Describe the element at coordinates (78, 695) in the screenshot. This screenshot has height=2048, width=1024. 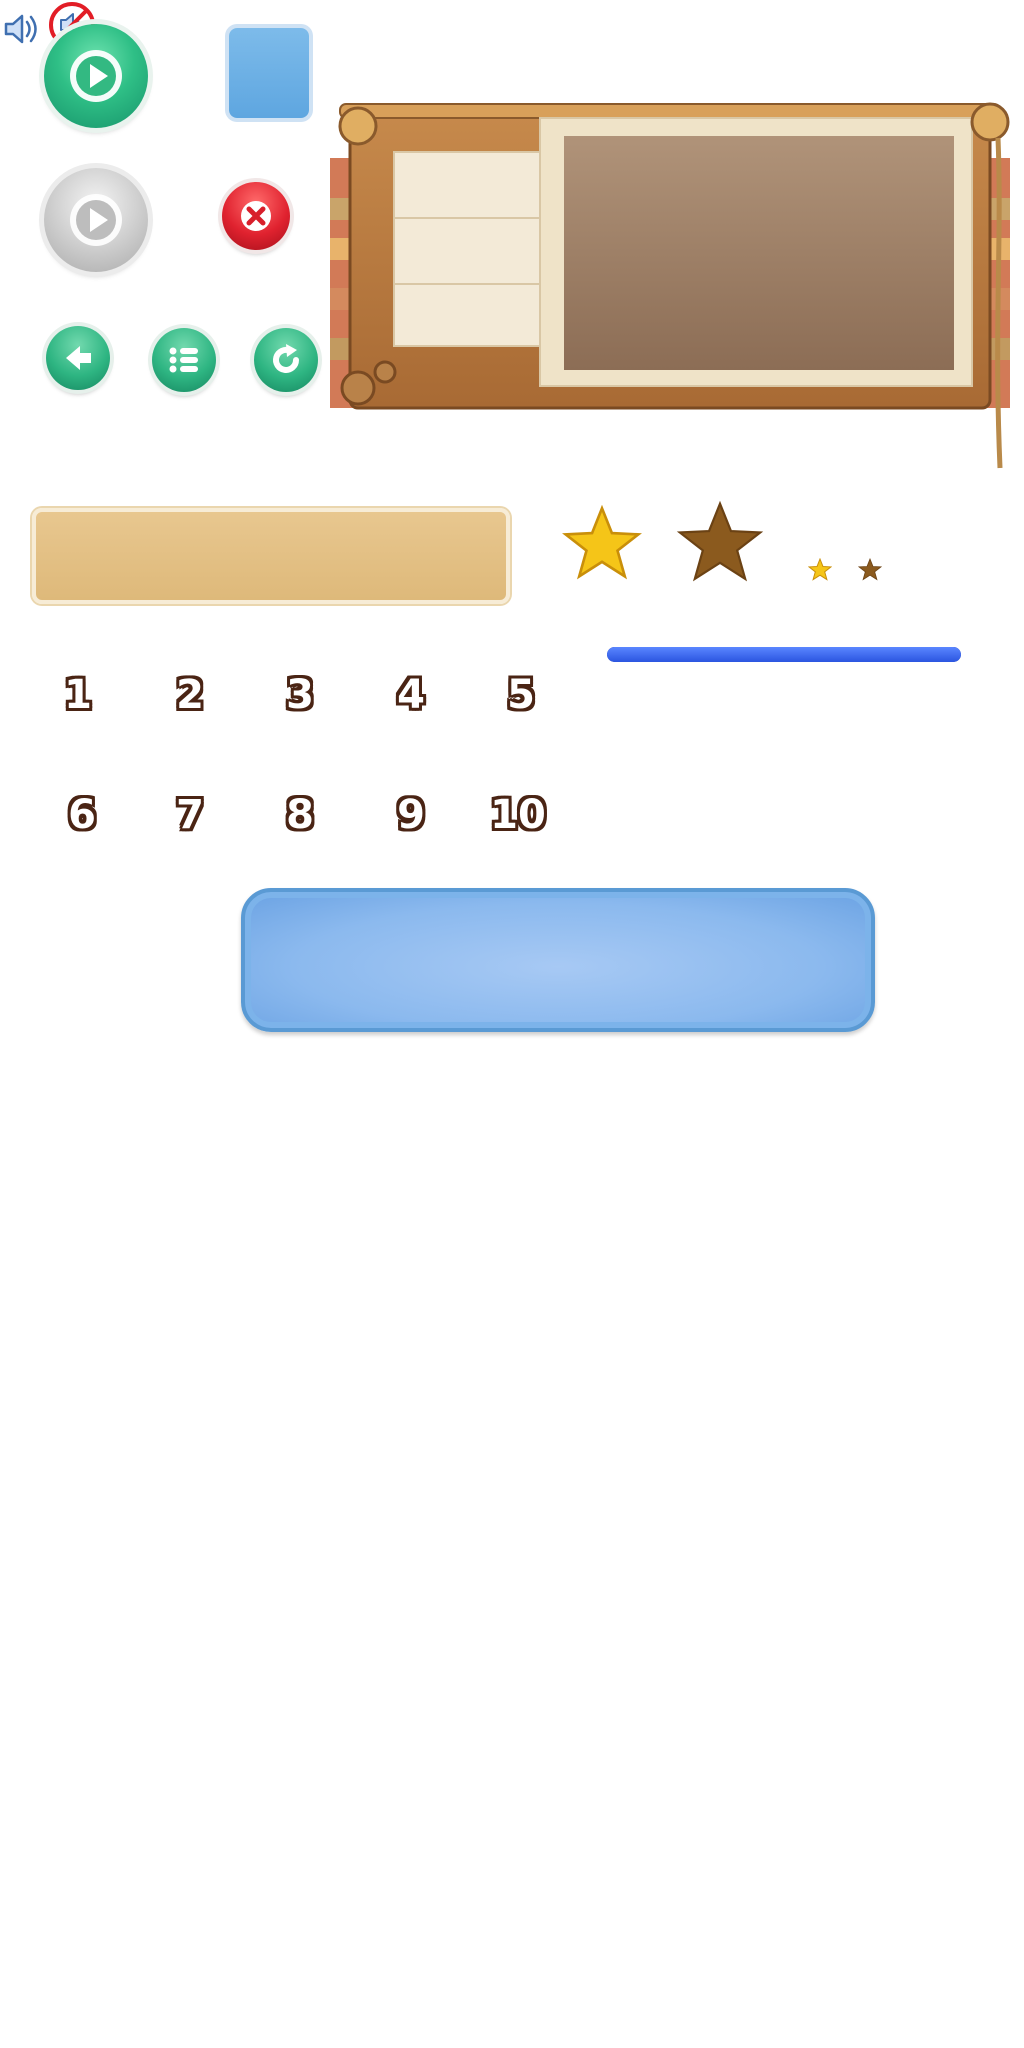
I see `level-number-1: 1` at that location.